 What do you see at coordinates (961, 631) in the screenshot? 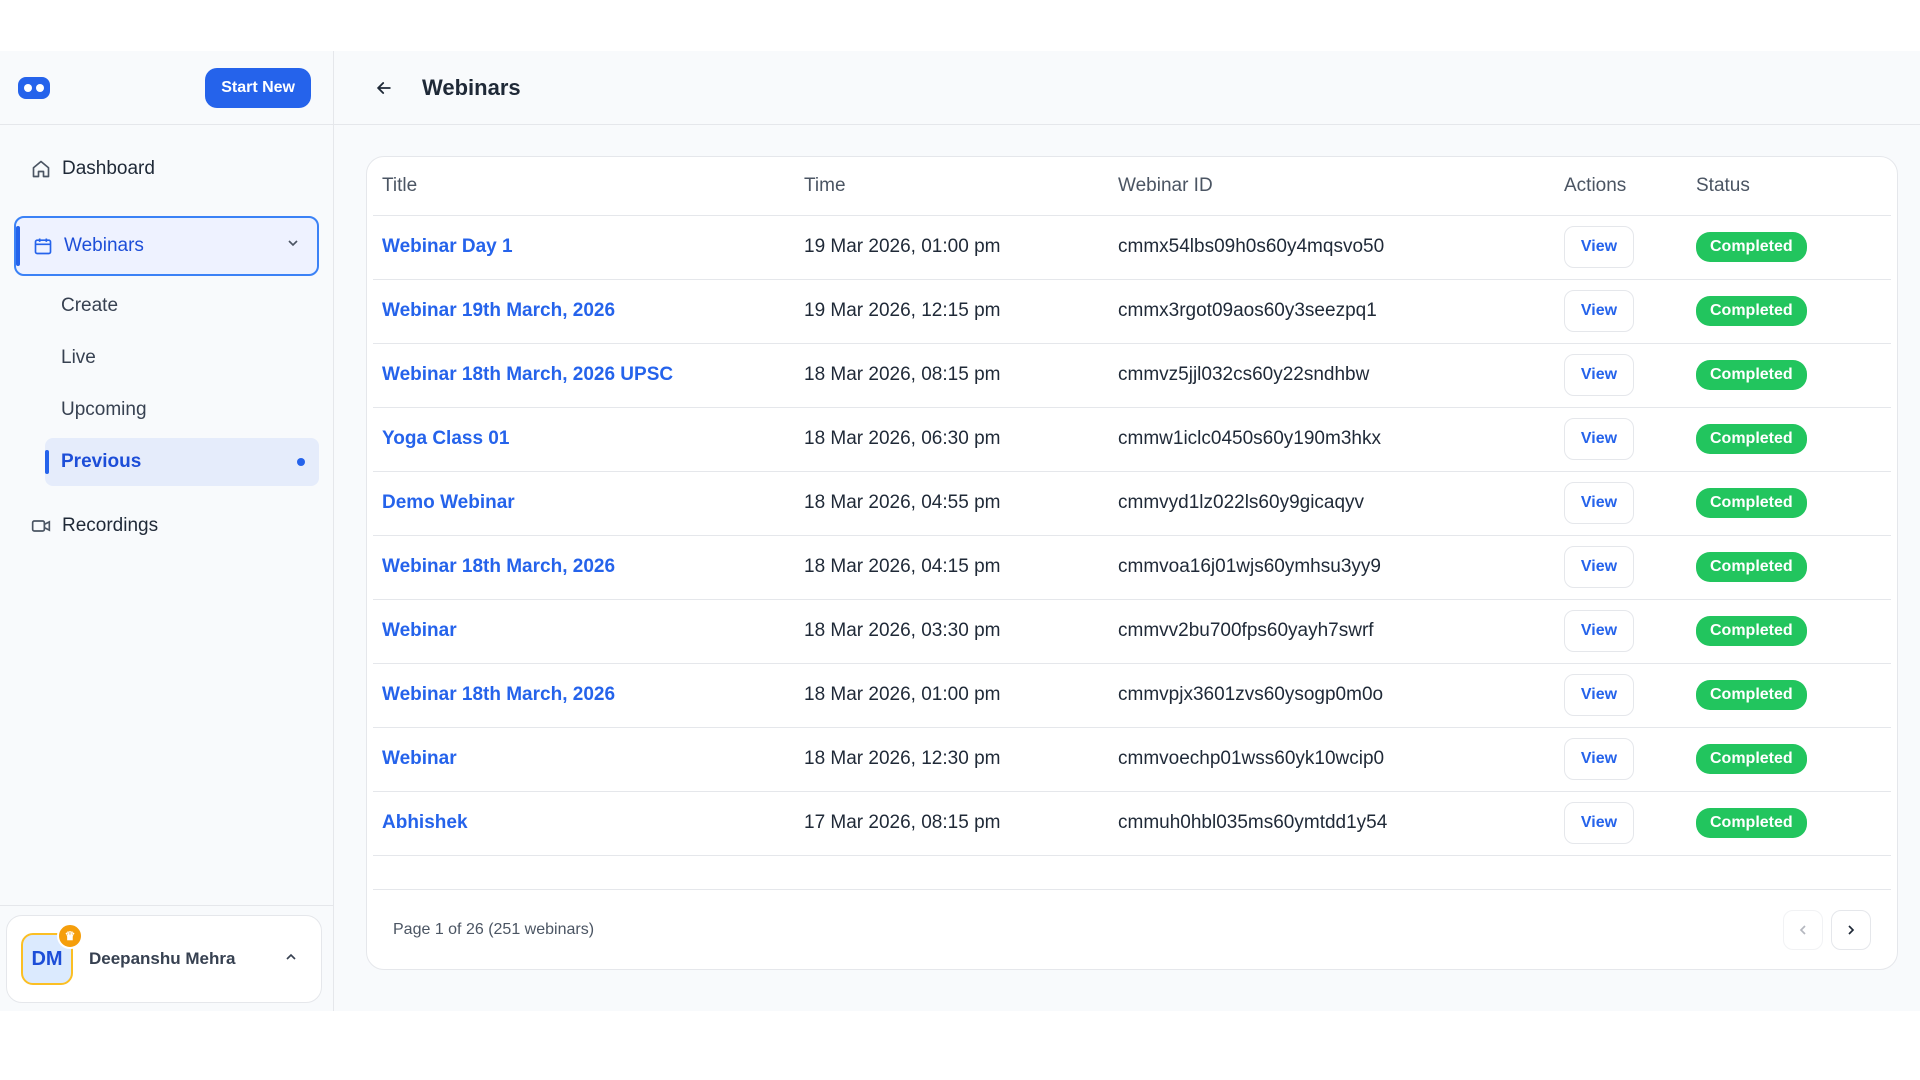
I see `row-time-cell: 18 Mar 2026, 03:30 pm` at bounding box center [961, 631].